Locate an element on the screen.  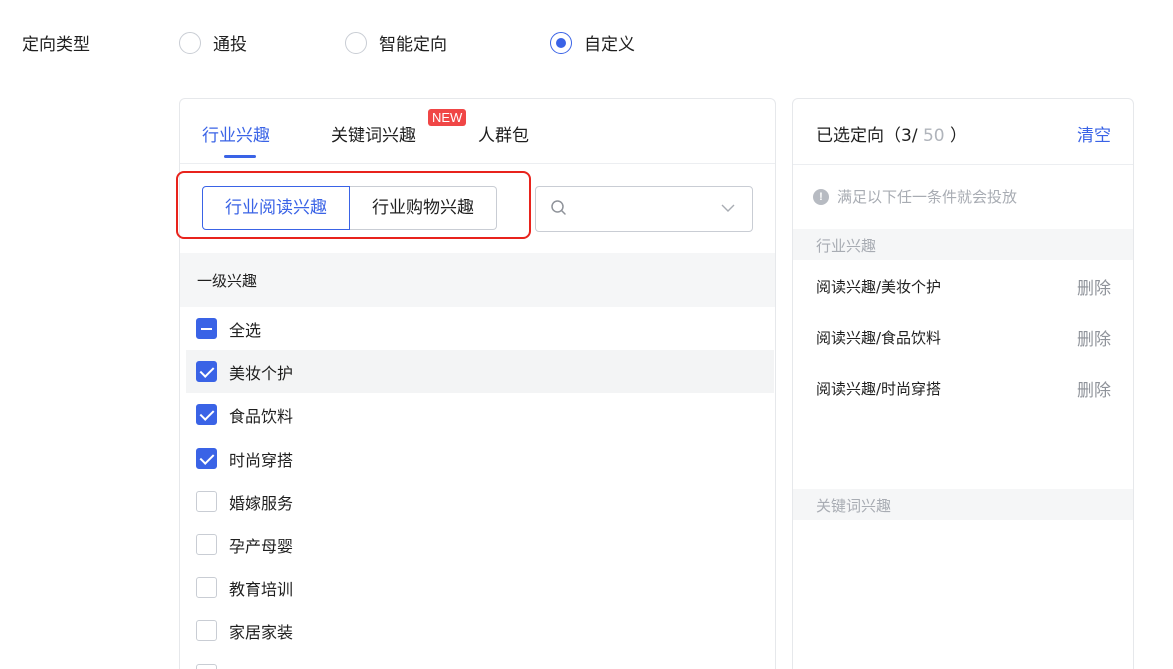
selected-panel-header: 已选定向（3/ 50 ） 清空 is located at coordinates (963, 132).